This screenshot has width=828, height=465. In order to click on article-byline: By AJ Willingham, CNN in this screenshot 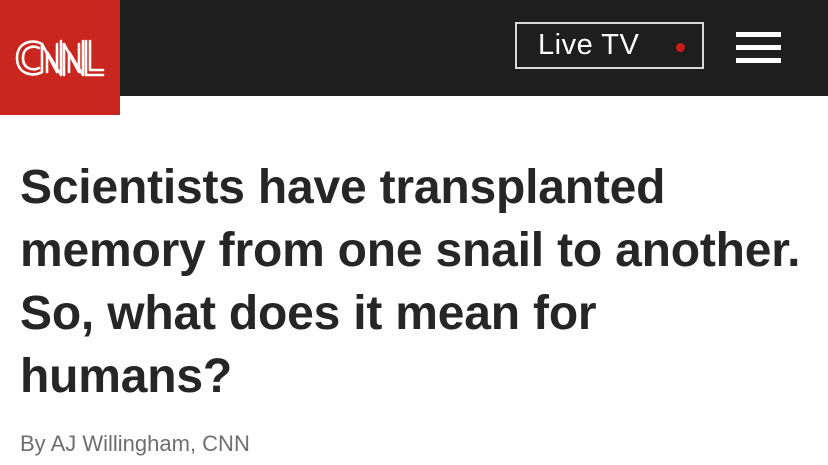, I will do `click(135, 443)`.